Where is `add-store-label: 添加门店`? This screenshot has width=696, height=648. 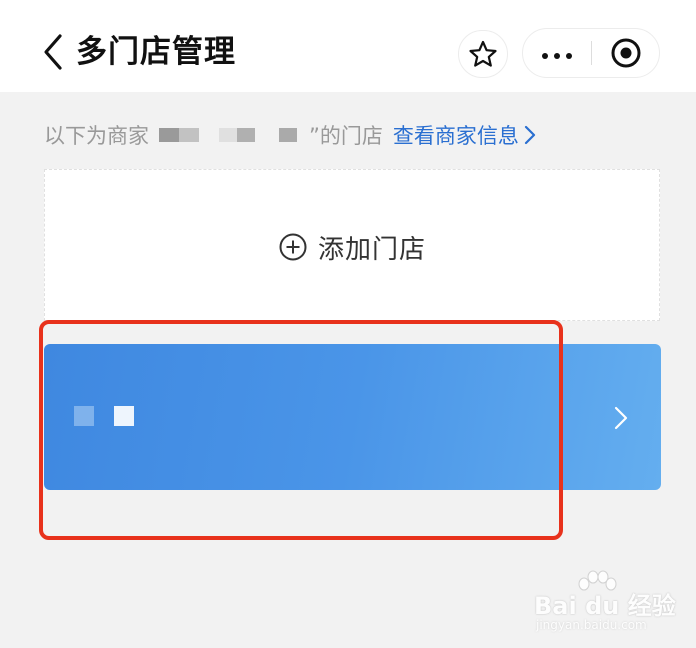
add-store-label: 添加门店 is located at coordinates (371, 249).